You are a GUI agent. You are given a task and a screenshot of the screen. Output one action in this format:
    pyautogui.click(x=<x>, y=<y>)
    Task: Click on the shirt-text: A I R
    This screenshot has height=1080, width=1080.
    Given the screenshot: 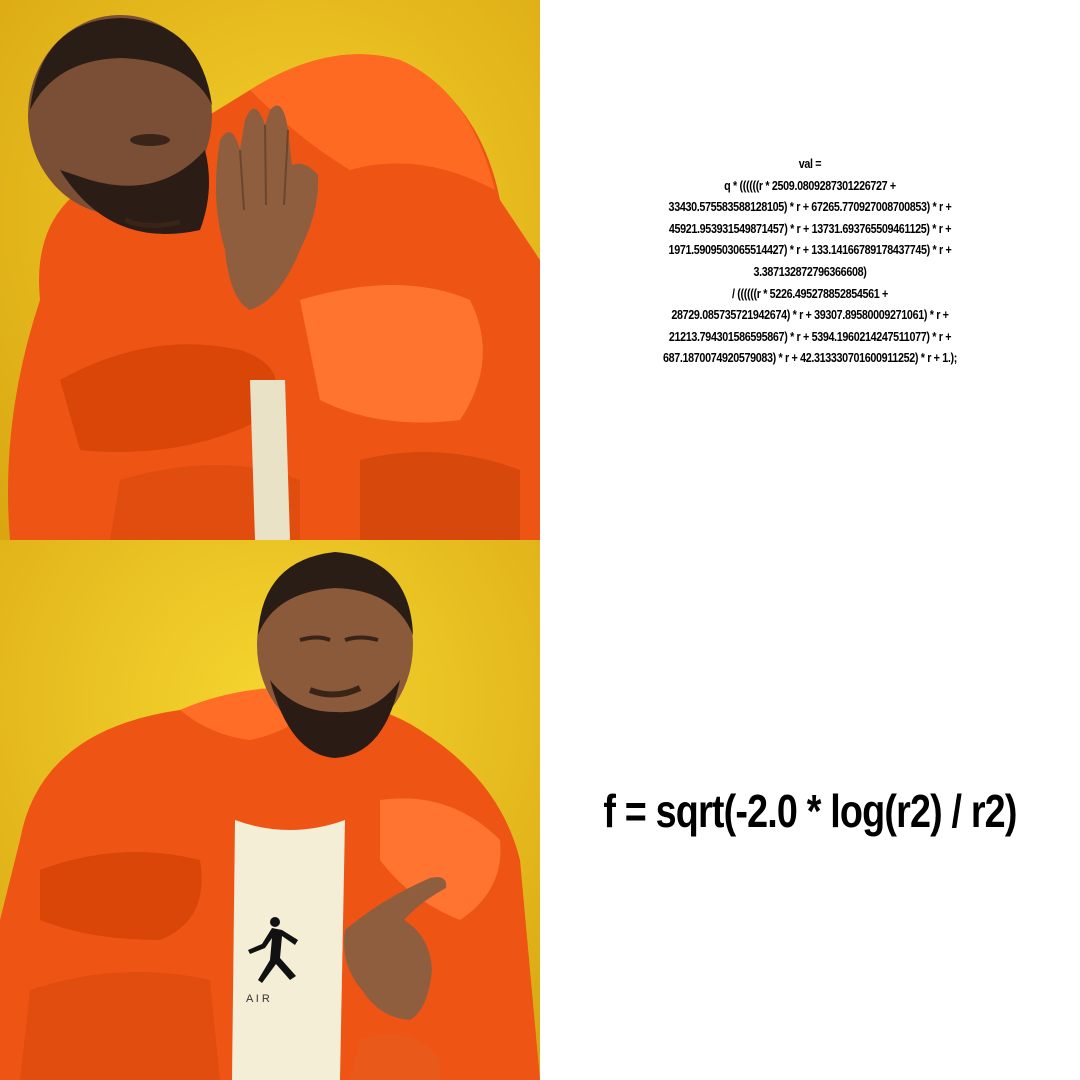 What is the action you would take?
    pyautogui.click(x=258, y=999)
    